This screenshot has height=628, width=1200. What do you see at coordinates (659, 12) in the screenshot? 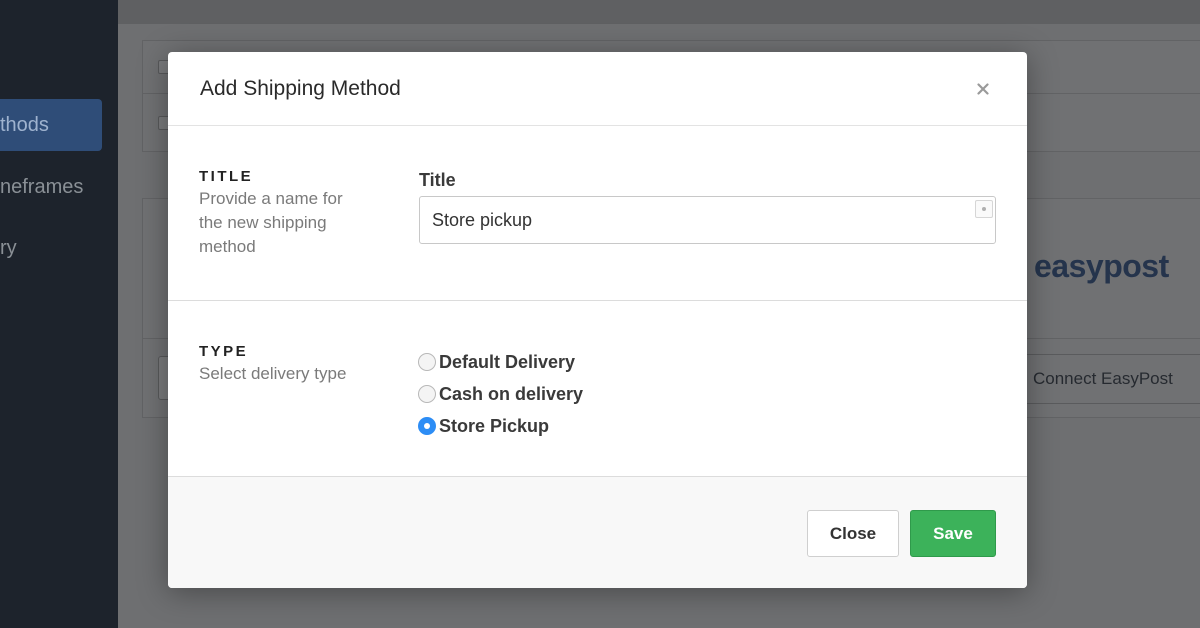
I see `top-bar` at bounding box center [659, 12].